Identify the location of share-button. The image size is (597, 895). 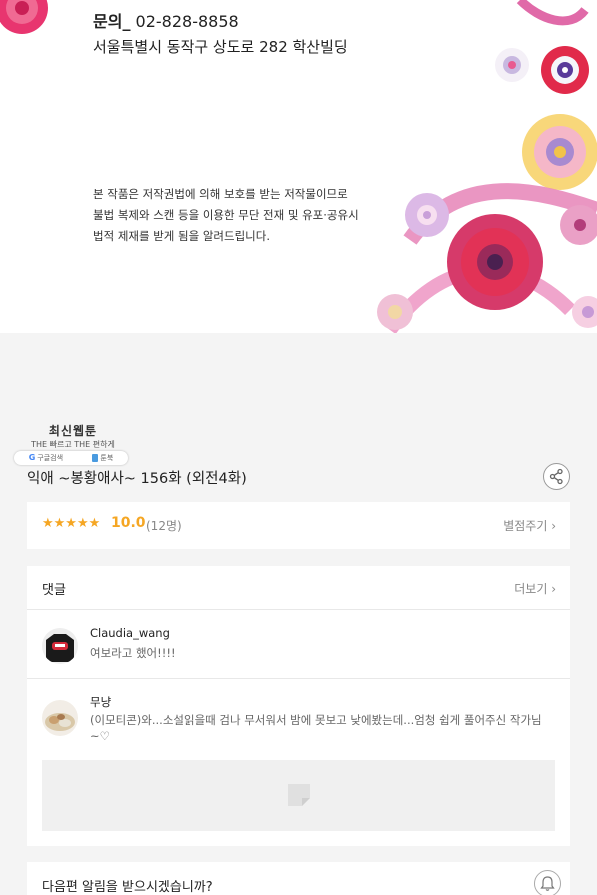
(556, 476).